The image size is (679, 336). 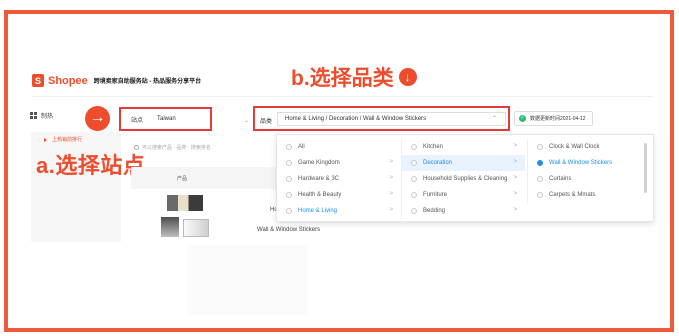 What do you see at coordinates (318, 211) in the screenshot?
I see `cascader-option-label: Home & Living` at bounding box center [318, 211].